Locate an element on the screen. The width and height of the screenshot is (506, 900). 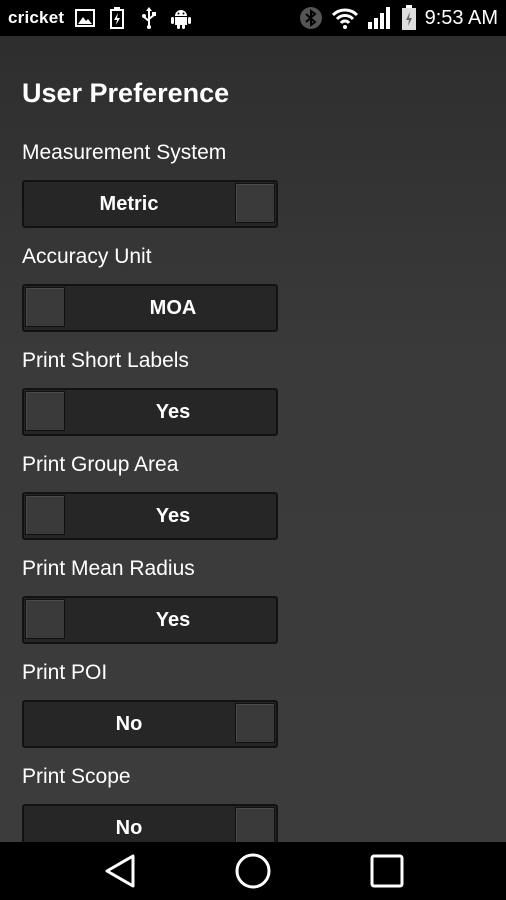
pref-label: Print Scope is located at coordinates (76, 776).